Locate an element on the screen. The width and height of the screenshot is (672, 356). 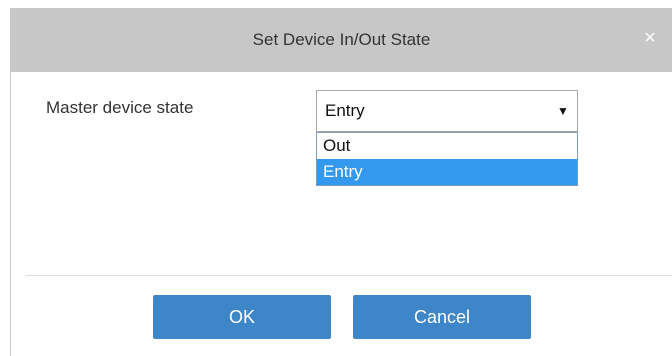
cancel-button: Cancel is located at coordinates (442, 317).